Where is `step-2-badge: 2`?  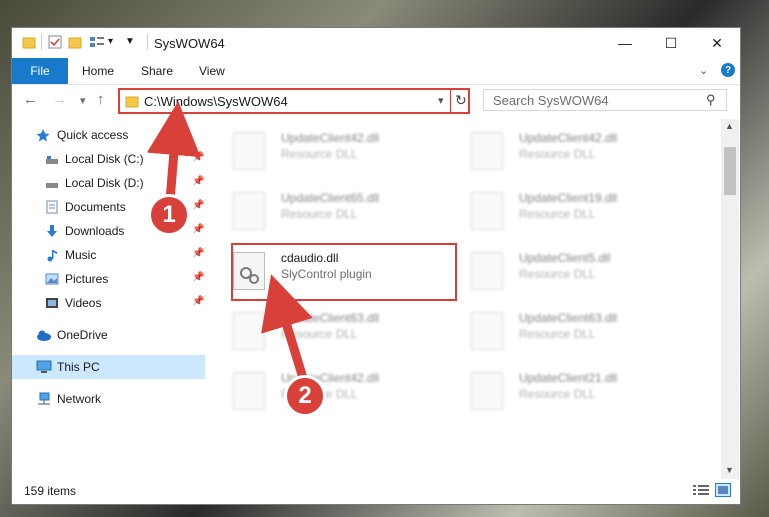 step-2-badge: 2 is located at coordinates (305, 396).